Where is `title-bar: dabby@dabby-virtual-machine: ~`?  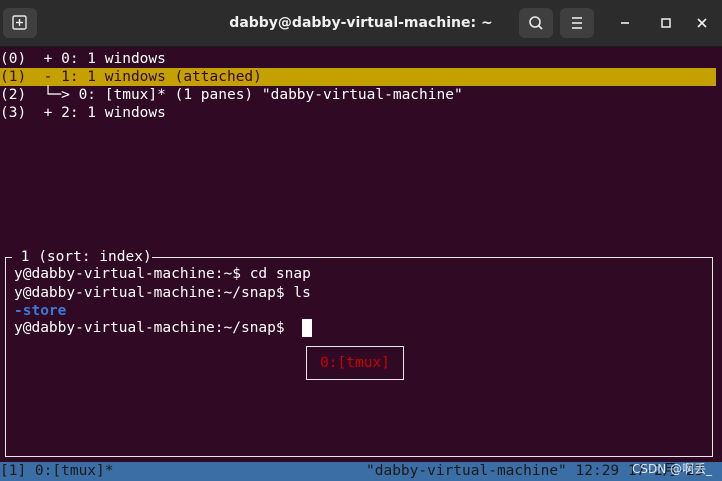 title-bar: dabby@dabby-virtual-machine: ~ is located at coordinates (361, 23).